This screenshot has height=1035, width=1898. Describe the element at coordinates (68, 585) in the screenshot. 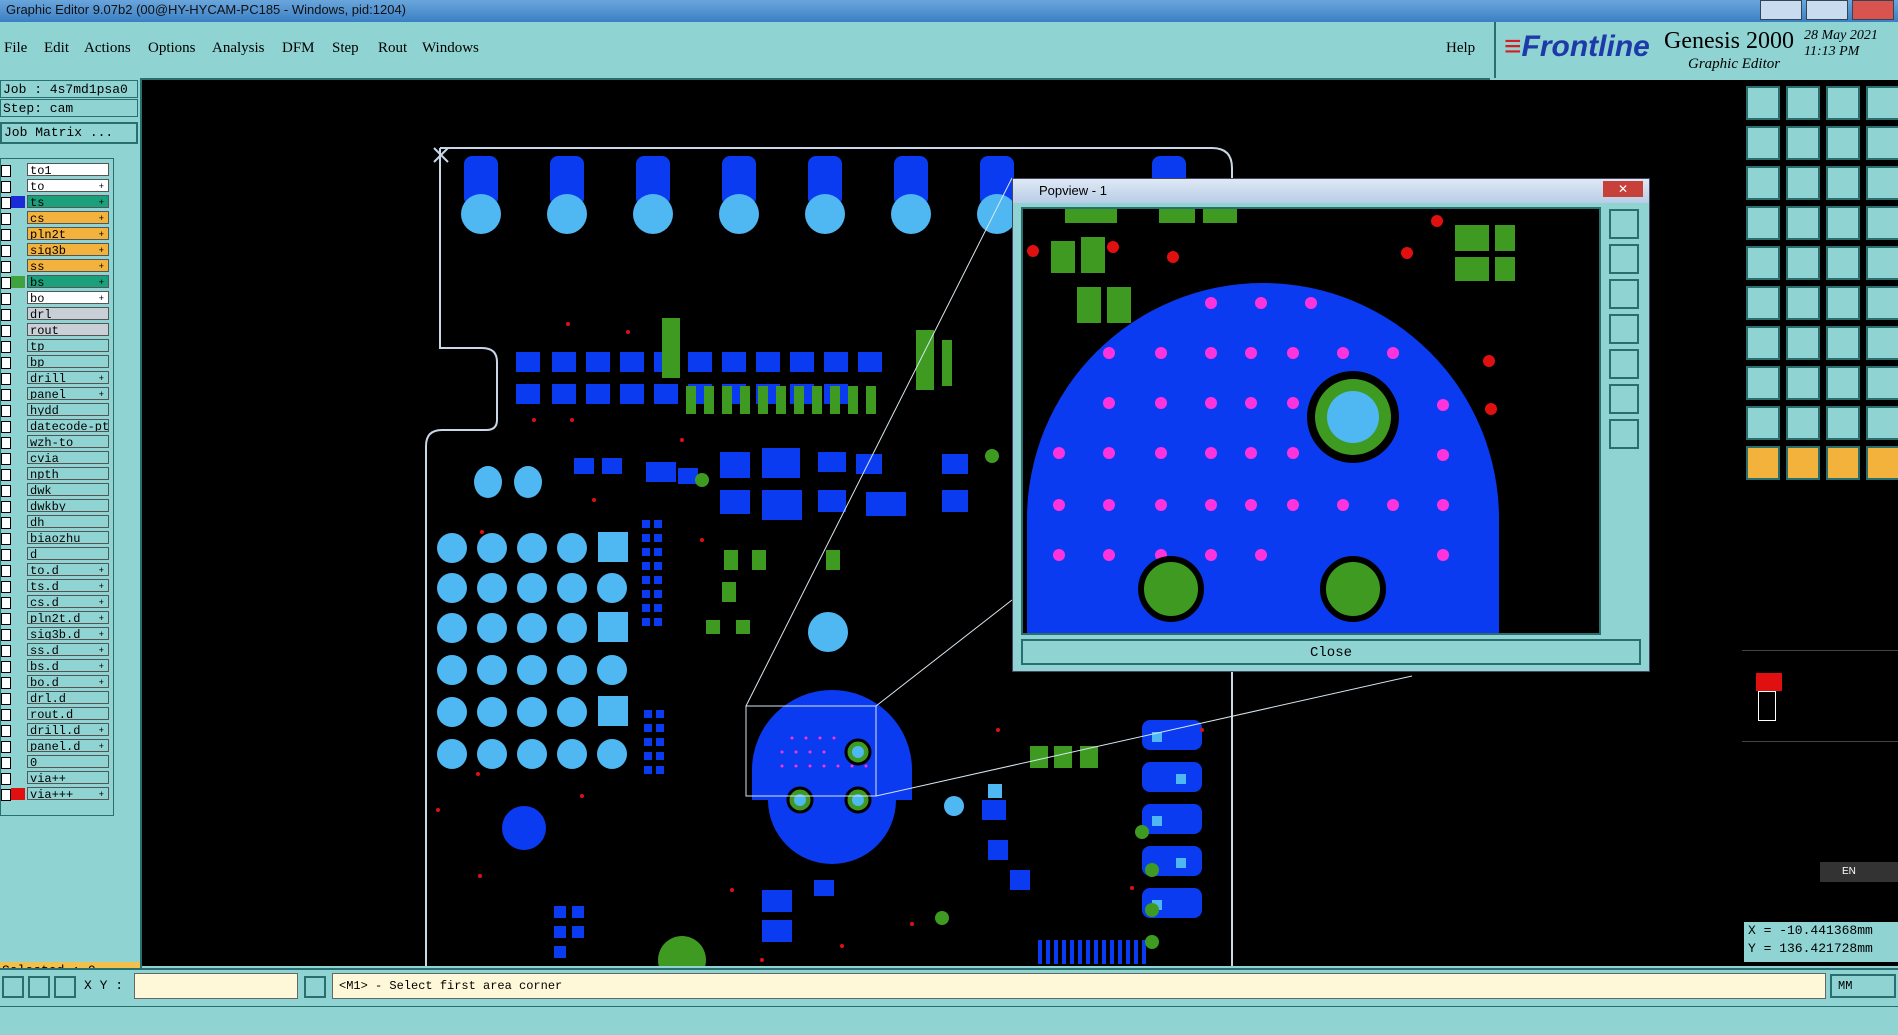

I see `layer-name: ts.d +` at that location.